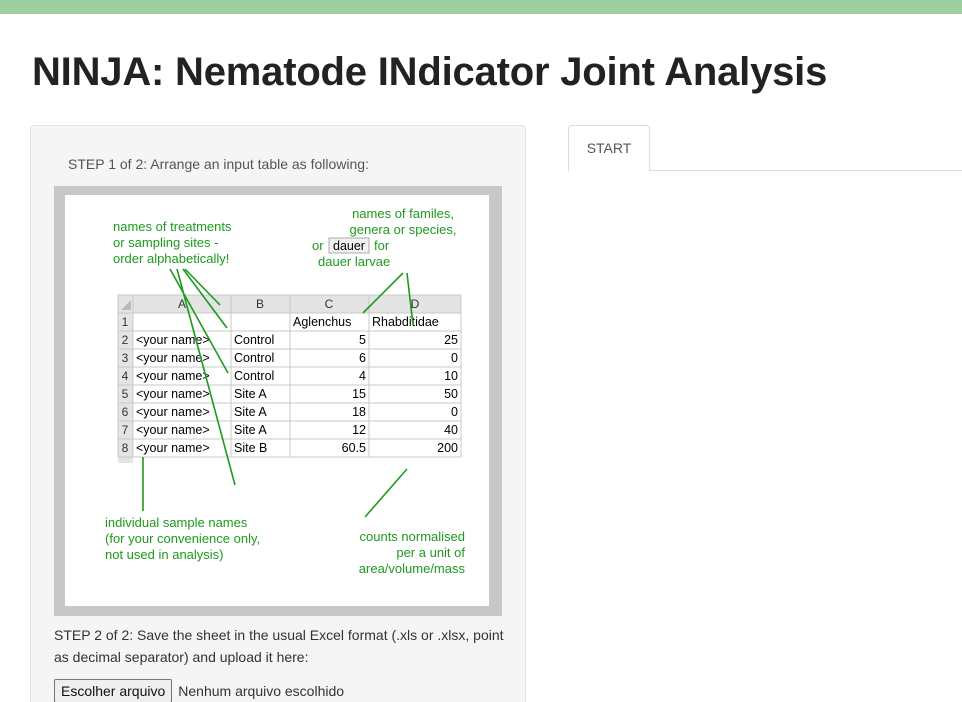 The image size is (962, 702). What do you see at coordinates (403, 229) in the screenshot?
I see `annotation-line: genera or species,` at bounding box center [403, 229].